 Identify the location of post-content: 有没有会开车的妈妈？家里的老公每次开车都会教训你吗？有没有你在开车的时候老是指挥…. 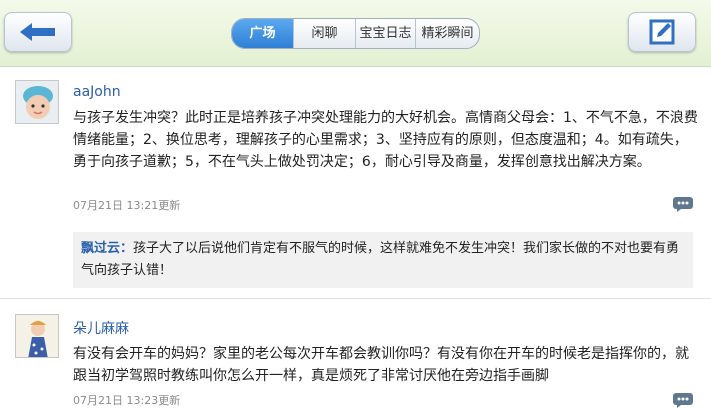
(381, 365).